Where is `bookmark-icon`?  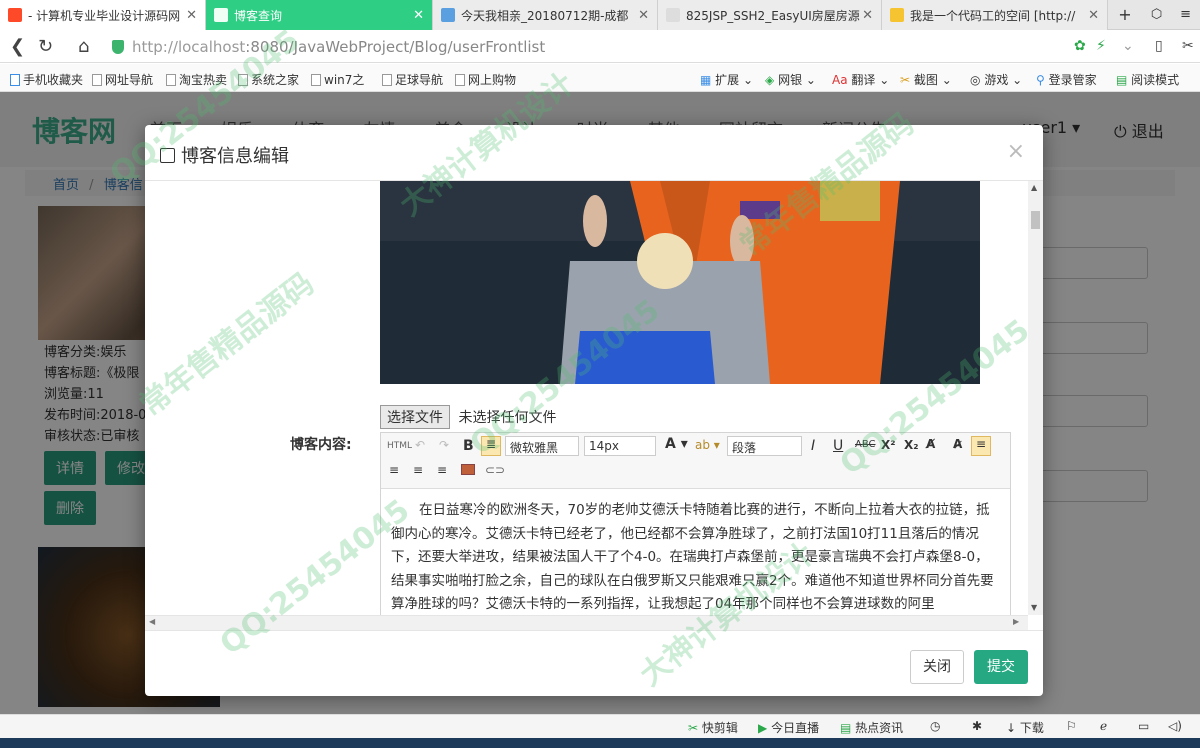
bookmark-icon is located at coordinates (15, 80).